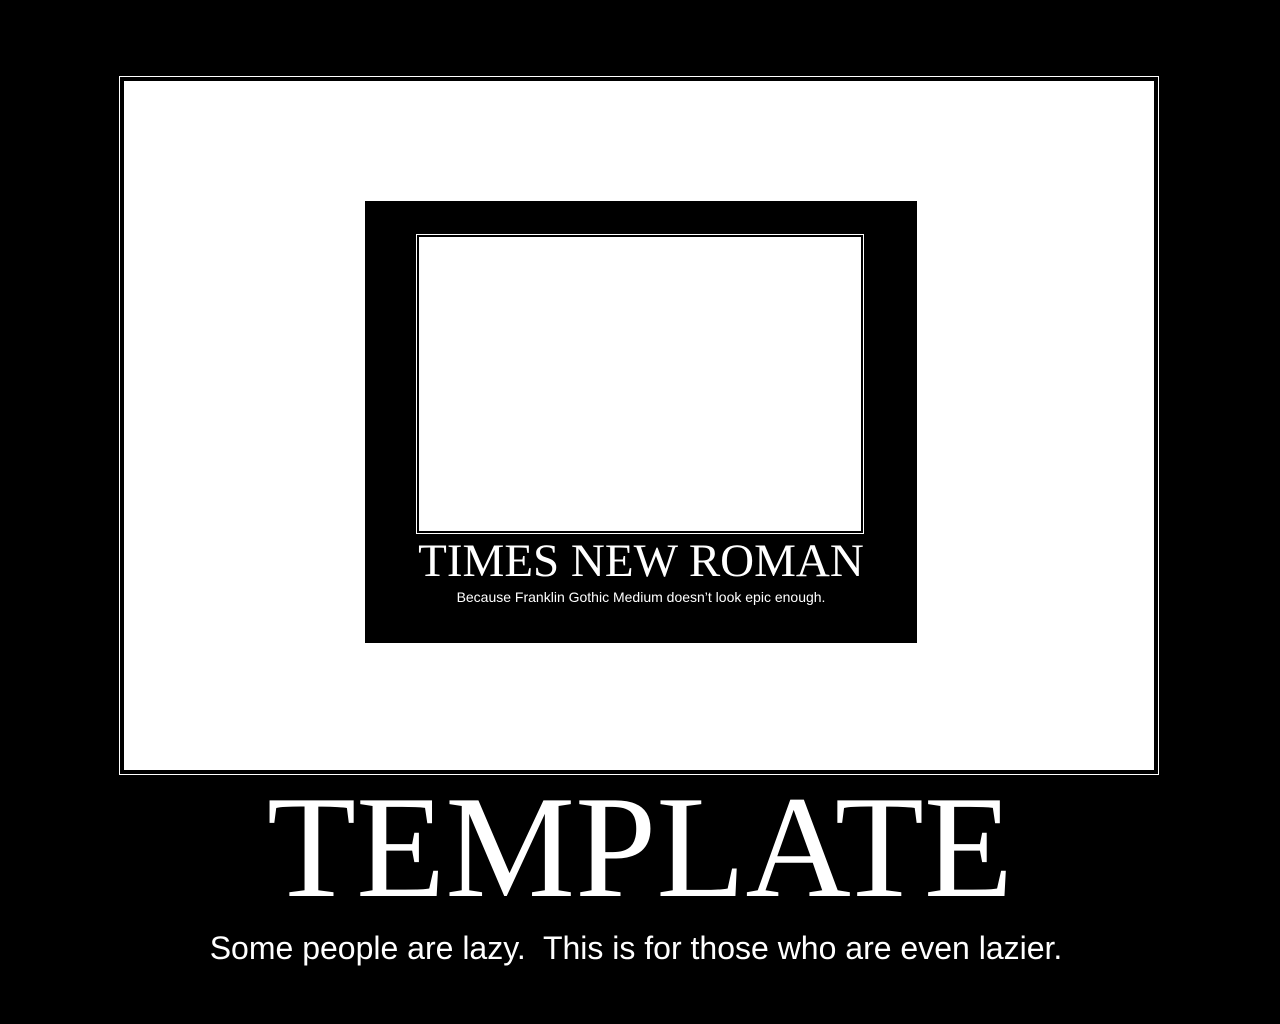  I want to click on inner-picture-area, so click(640, 384).